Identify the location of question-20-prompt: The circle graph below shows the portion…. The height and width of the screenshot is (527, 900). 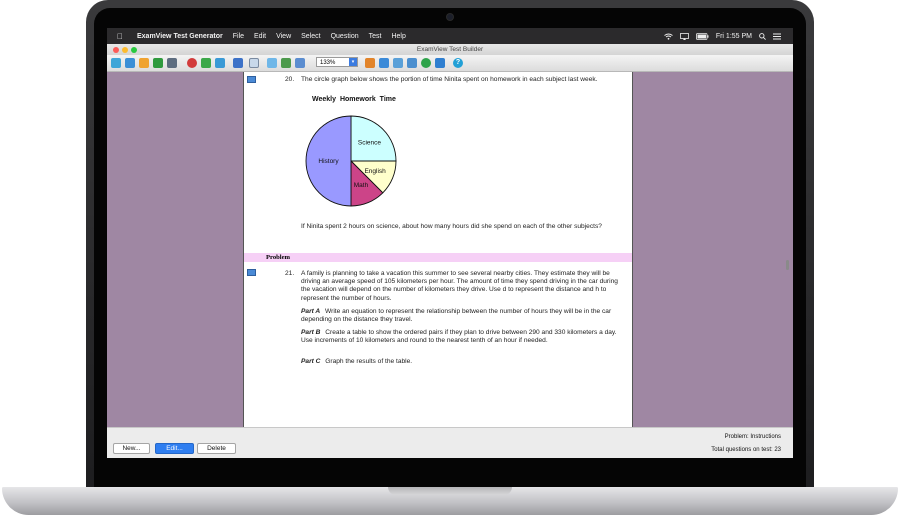
(449, 79).